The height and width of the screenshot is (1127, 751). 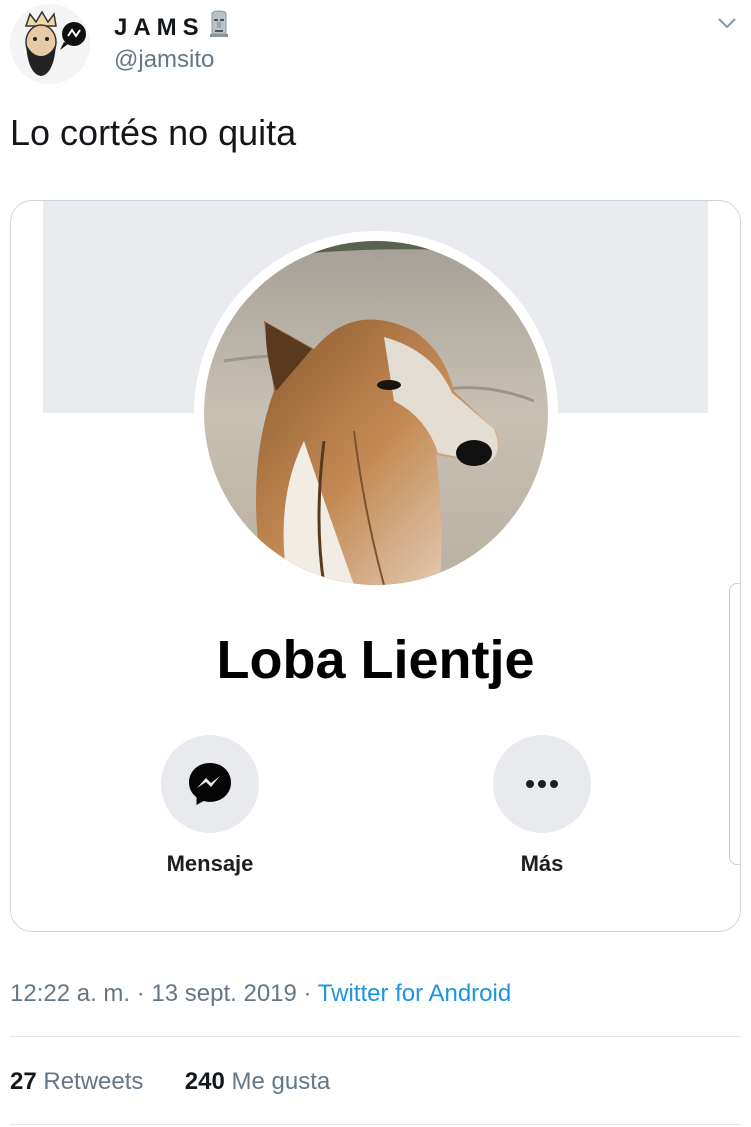 I want to click on tweet-stats: 27 Retweets 240 Me gusta, so click(x=170, y=1082).